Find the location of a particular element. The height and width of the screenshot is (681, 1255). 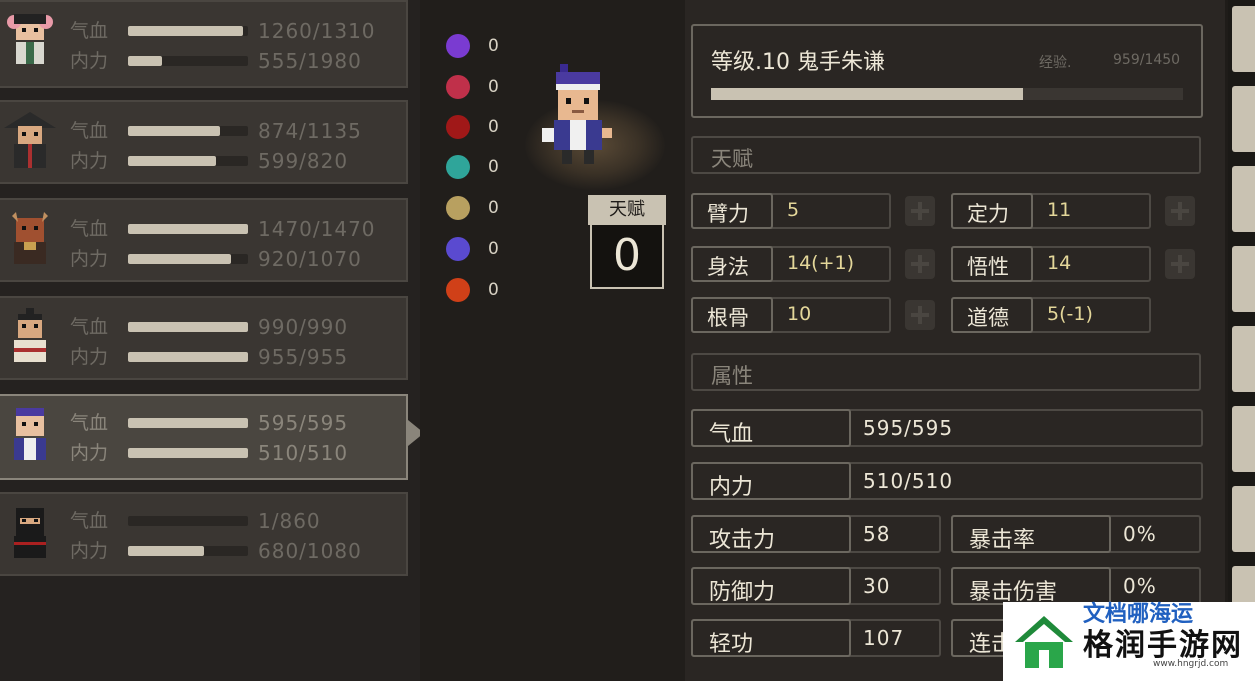

status-poison: 0 is located at coordinates (481, 48).